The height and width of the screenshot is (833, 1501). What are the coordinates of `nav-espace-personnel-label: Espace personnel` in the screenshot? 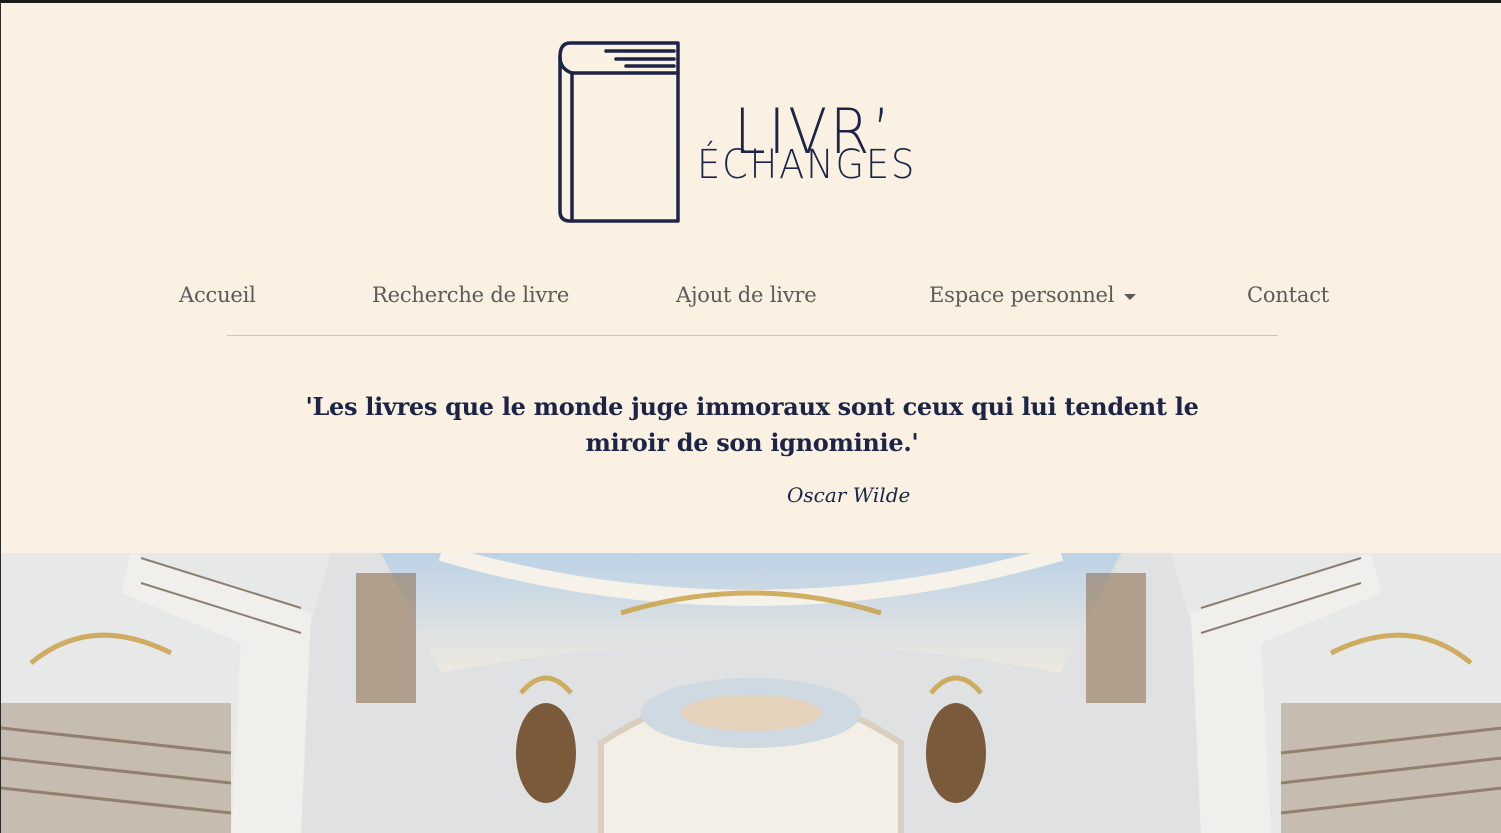 It's located at (1022, 295).